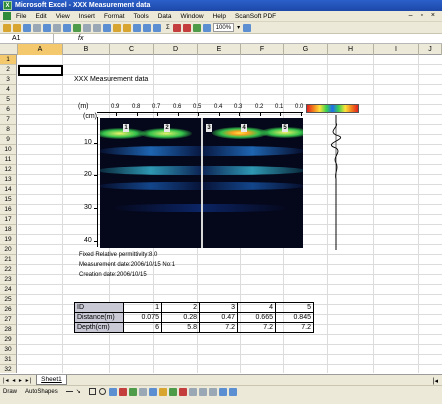 This screenshot has width=442, height=404. What do you see at coordinates (256, 317) in the screenshot?
I see `table-cell: 0.665` at bounding box center [256, 317].